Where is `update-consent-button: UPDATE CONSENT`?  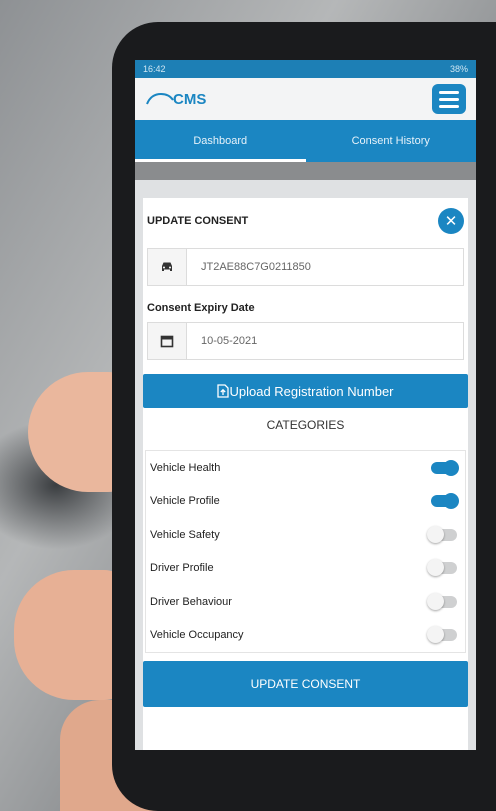
update-consent-button: UPDATE CONSENT is located at coordinates (305, 684).